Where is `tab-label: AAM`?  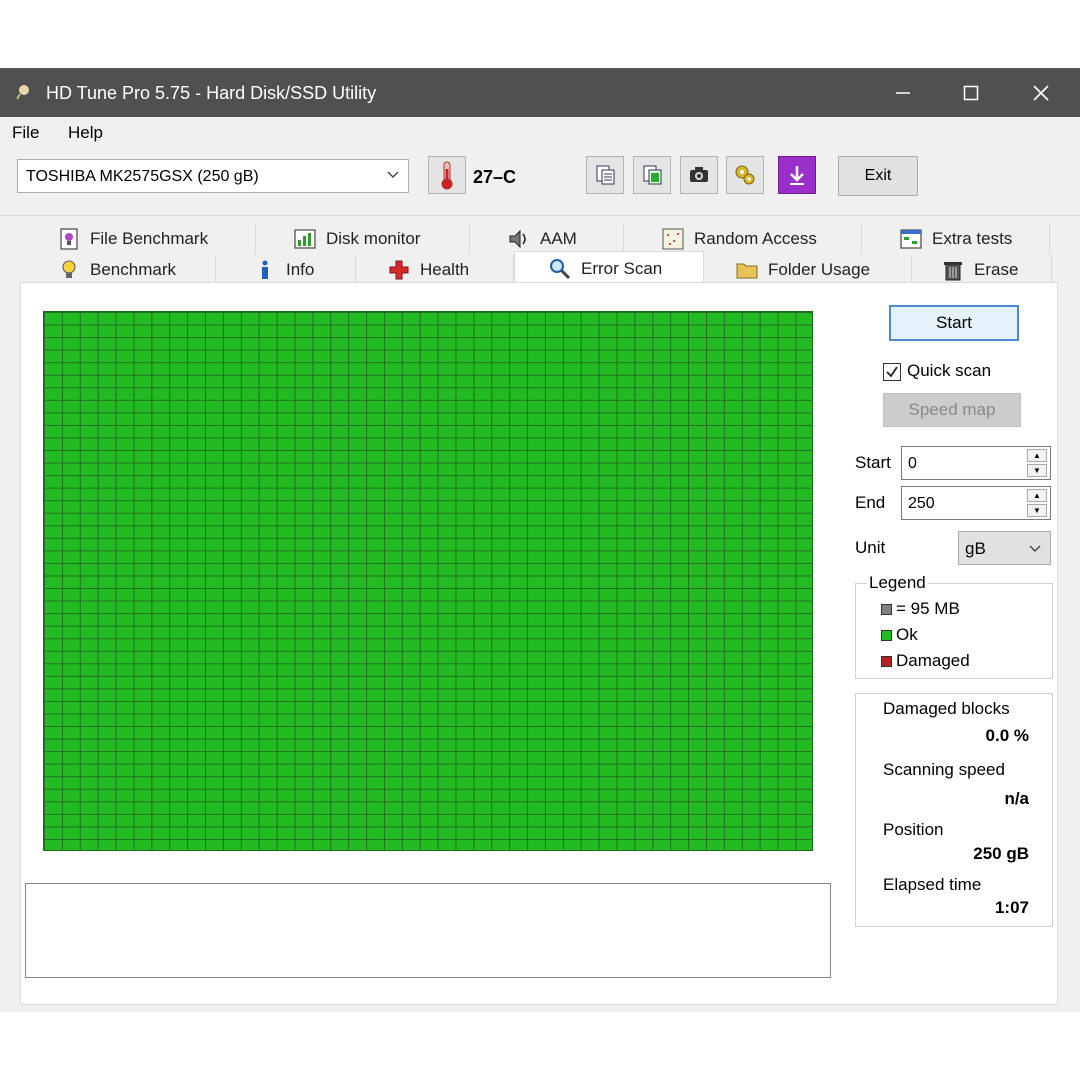
tab-label: AAM is located at coordinates (558, 238).